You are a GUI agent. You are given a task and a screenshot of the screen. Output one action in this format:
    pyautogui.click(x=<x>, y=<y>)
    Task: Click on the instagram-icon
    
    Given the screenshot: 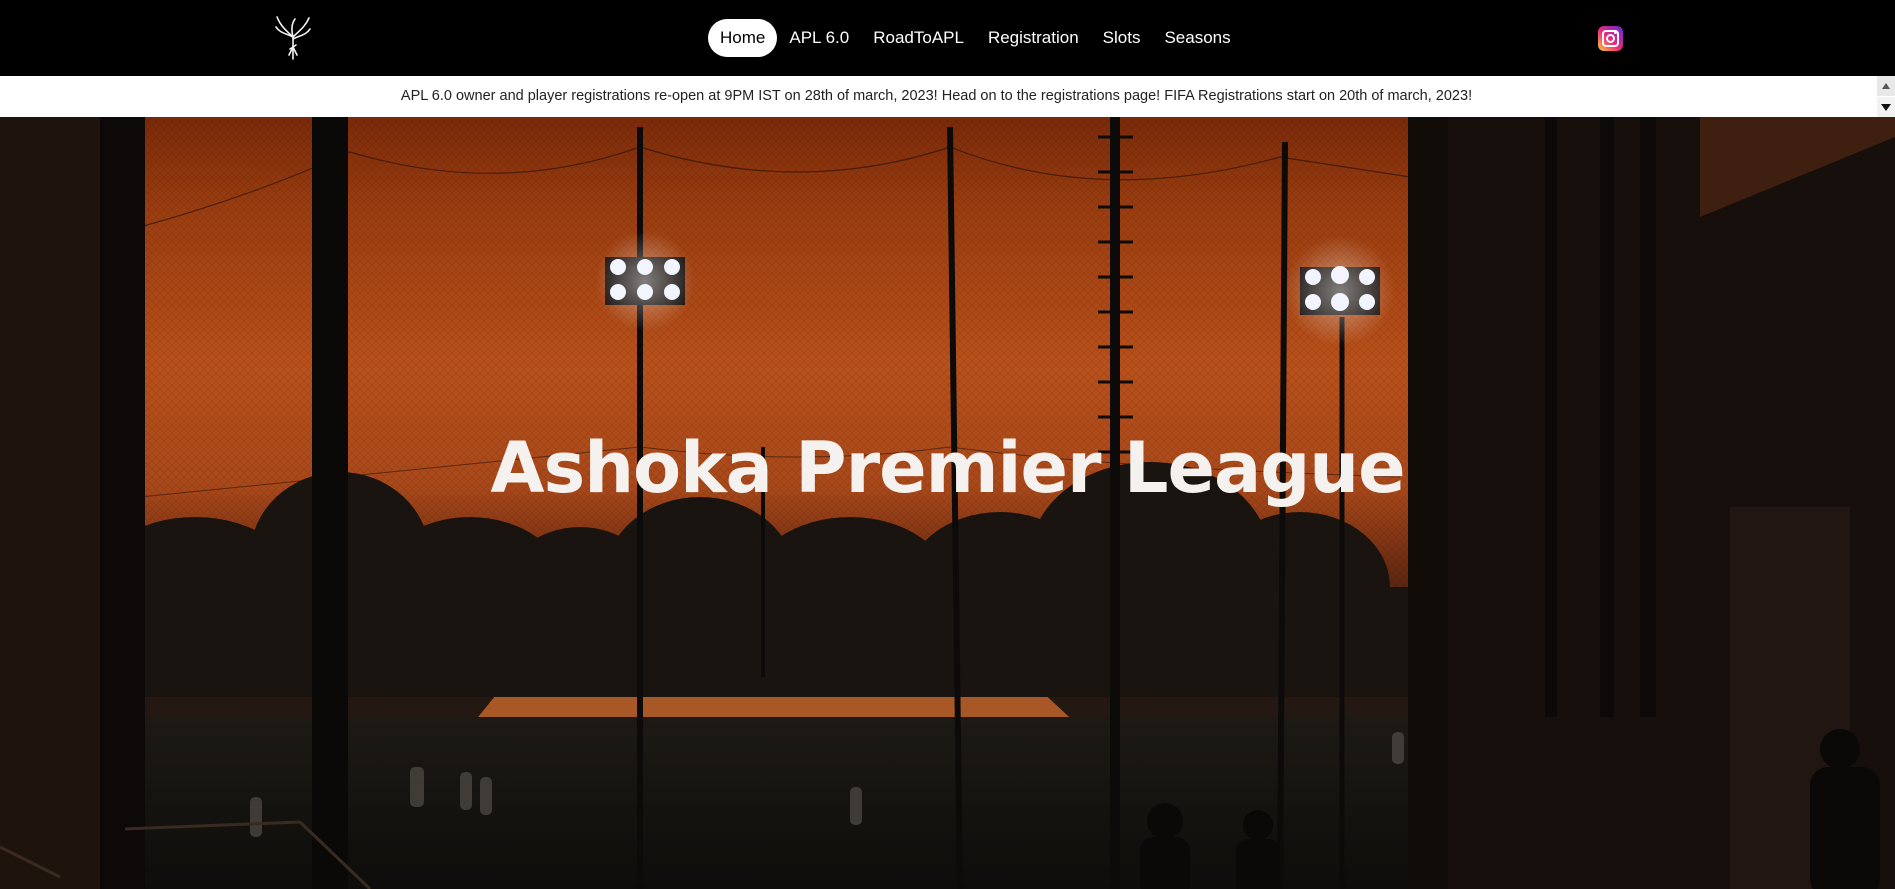 What is the action you would take?
    pyautogui.click(x=1610, y=38)
    